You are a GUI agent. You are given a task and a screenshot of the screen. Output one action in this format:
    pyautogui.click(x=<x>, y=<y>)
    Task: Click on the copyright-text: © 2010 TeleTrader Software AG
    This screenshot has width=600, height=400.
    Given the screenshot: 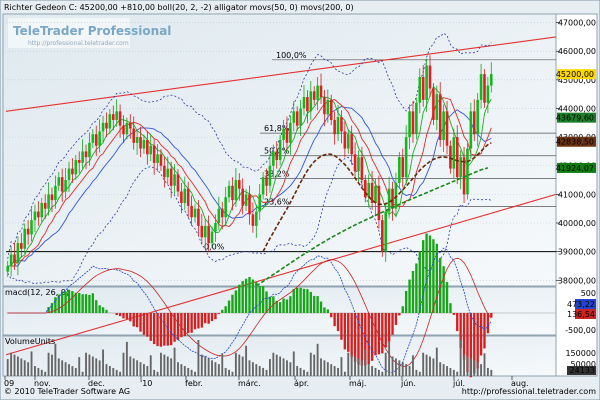 What is the action you would take?
    pyautogui.click(x=67, y=391)
    